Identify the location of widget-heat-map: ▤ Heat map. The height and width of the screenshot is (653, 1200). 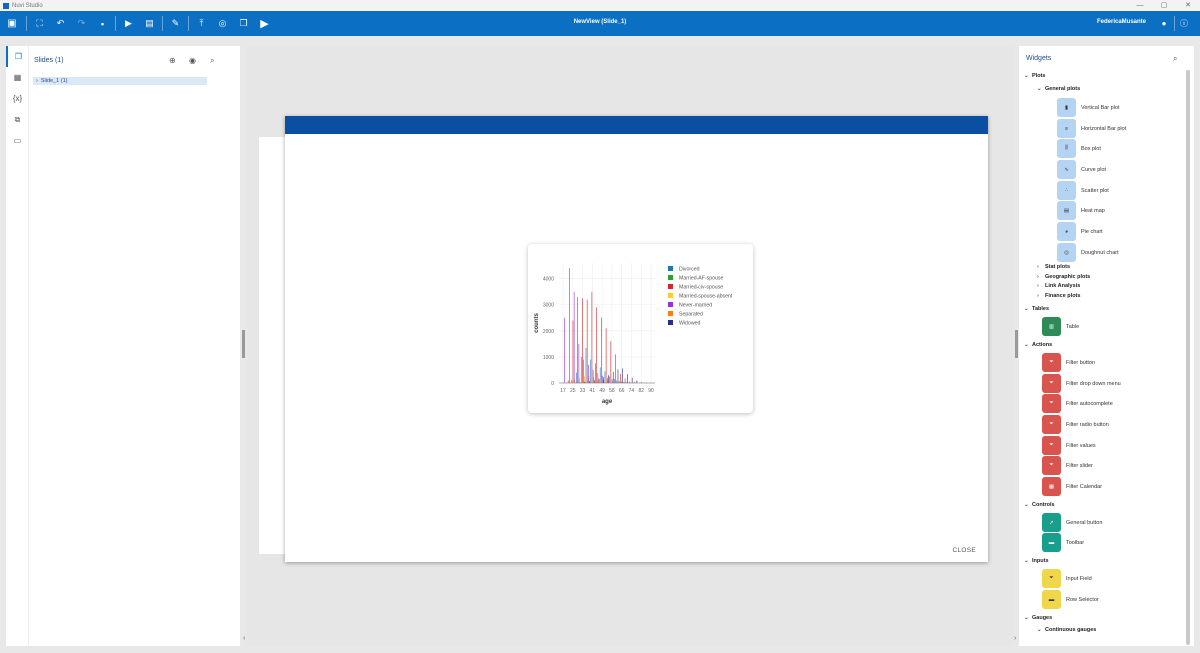
(1081, 210).